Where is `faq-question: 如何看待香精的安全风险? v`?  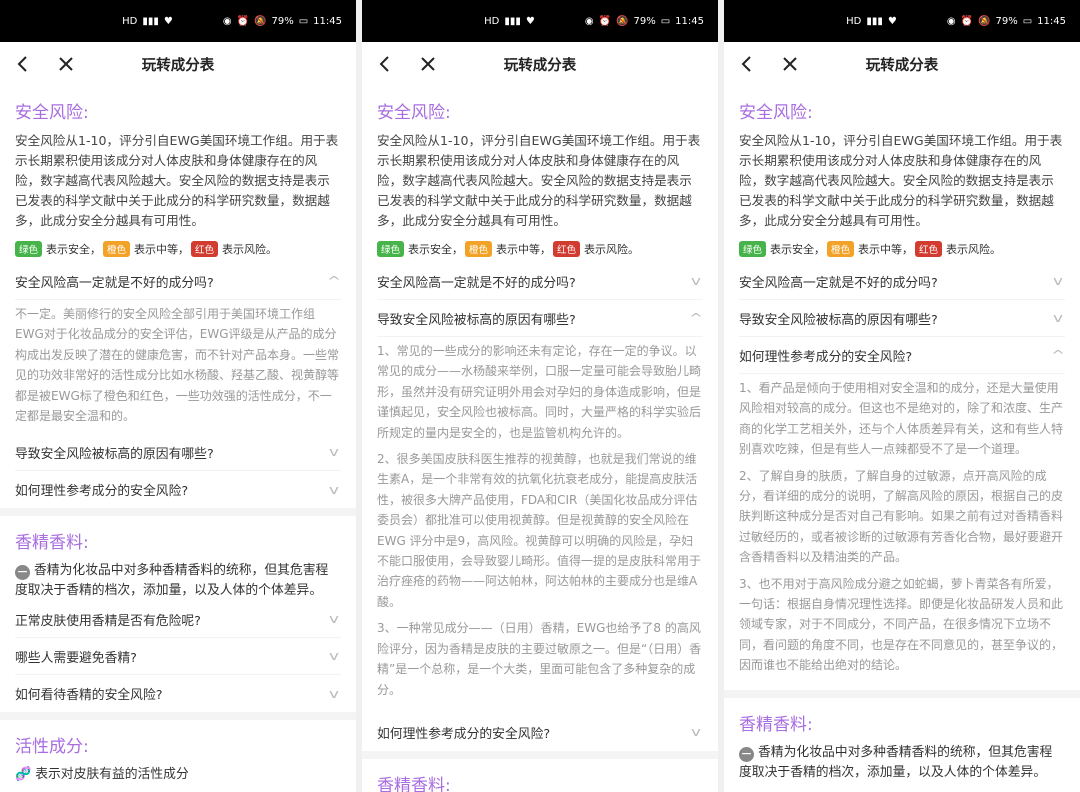 faq-question: 如何看待香精的安全风险? v is located at coordinates (178, 693).